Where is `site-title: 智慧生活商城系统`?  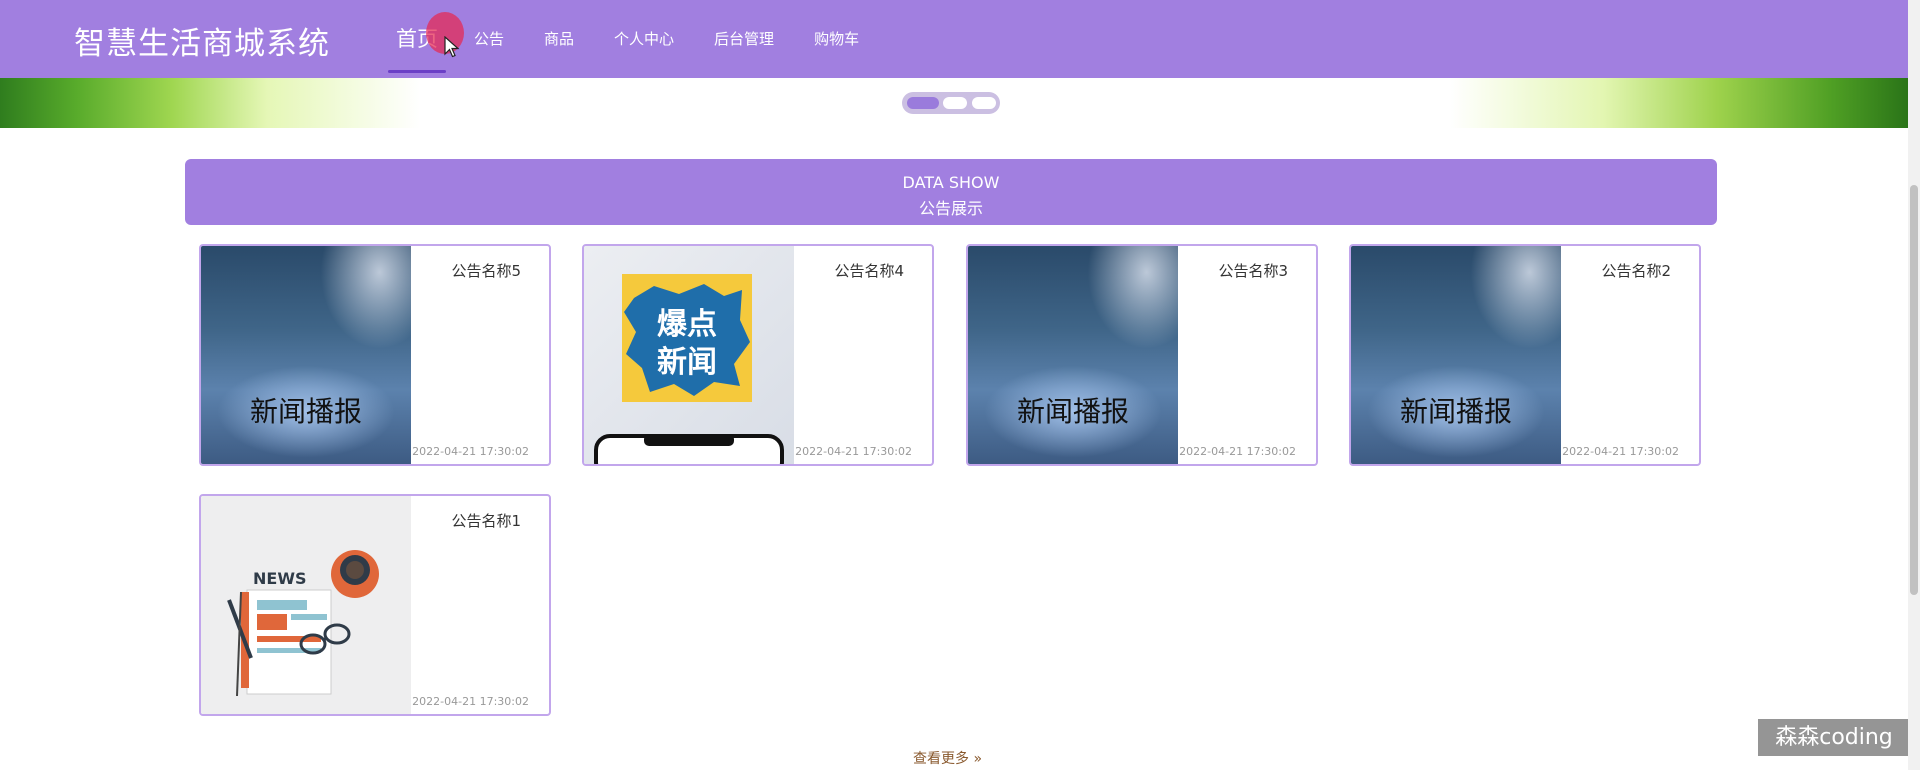 site-title: 智慧生活商城系统 is located at coordinates (202, 40).